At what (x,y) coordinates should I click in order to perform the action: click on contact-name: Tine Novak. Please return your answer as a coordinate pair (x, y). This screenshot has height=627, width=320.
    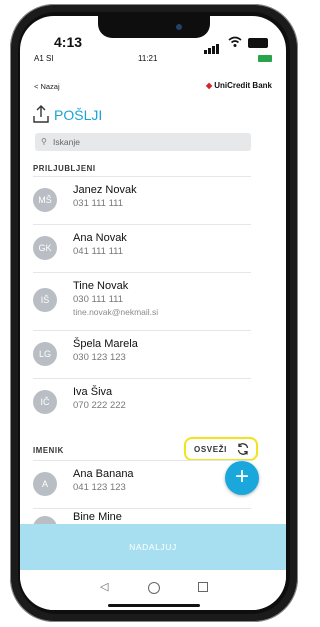
    Looking at the image, I should click on (101, 286).